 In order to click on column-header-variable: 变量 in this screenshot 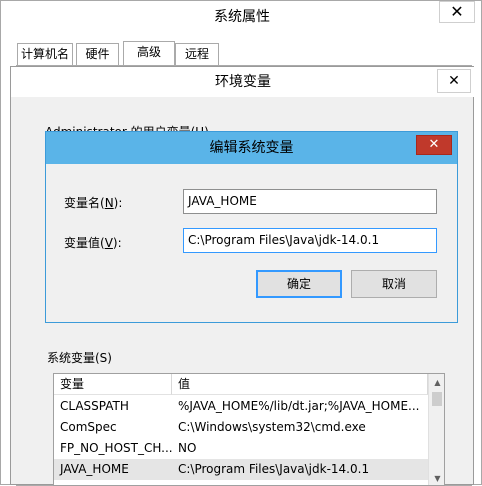, I will do `click(113, 384)`.